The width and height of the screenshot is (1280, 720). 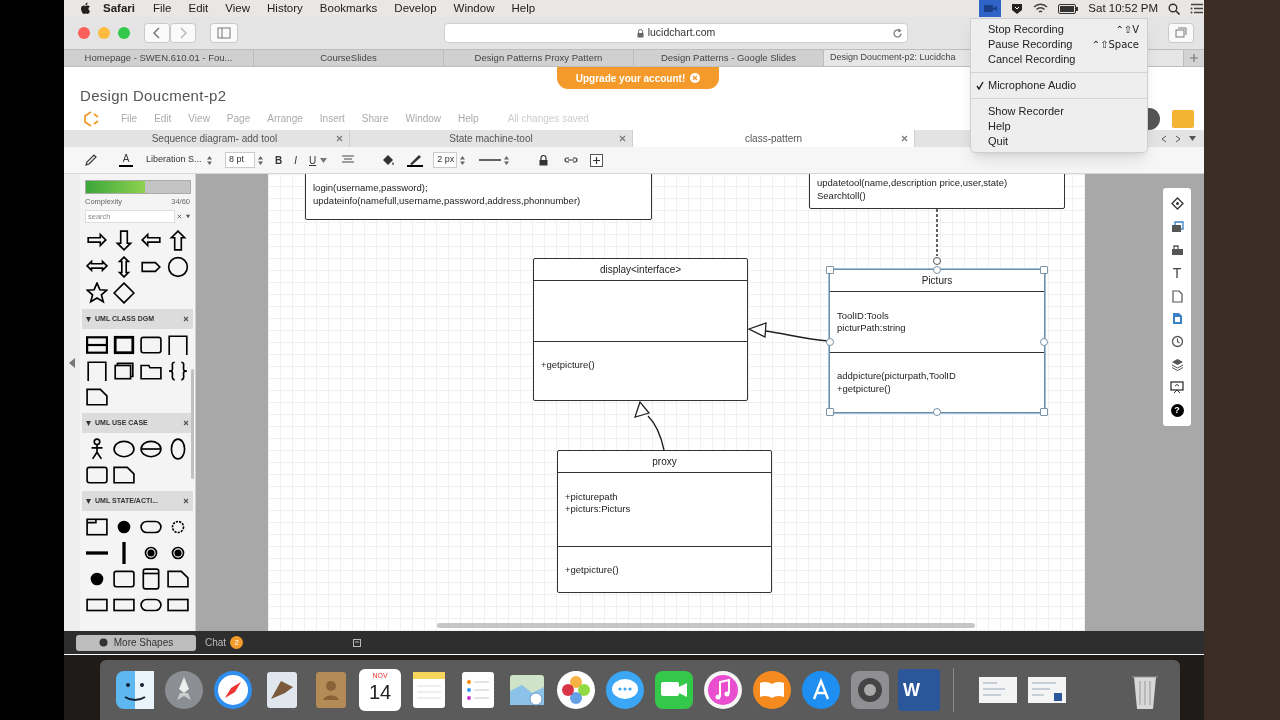 What do you see at coordinates (1177, 342) in the screenshot?
I see `history-icon` at bounding box center [1177, 342].